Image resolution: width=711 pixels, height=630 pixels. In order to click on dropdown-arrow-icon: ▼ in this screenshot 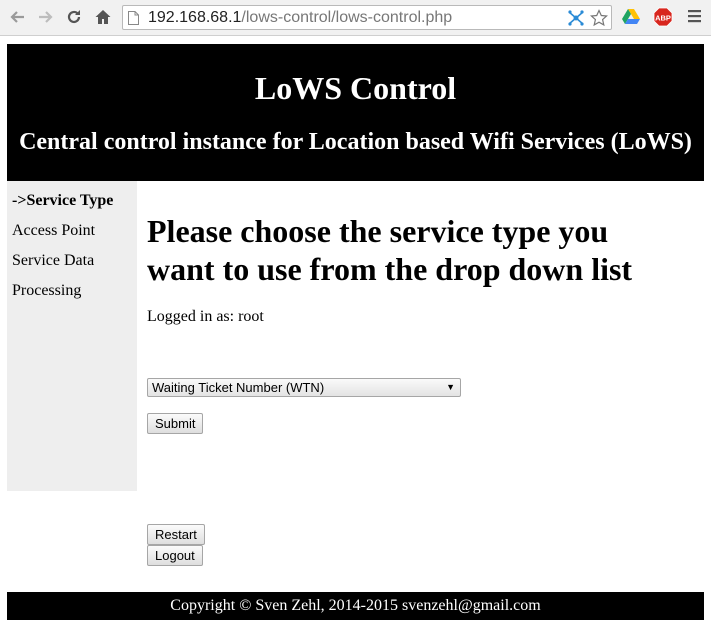, I will do `click(450, 387)`.